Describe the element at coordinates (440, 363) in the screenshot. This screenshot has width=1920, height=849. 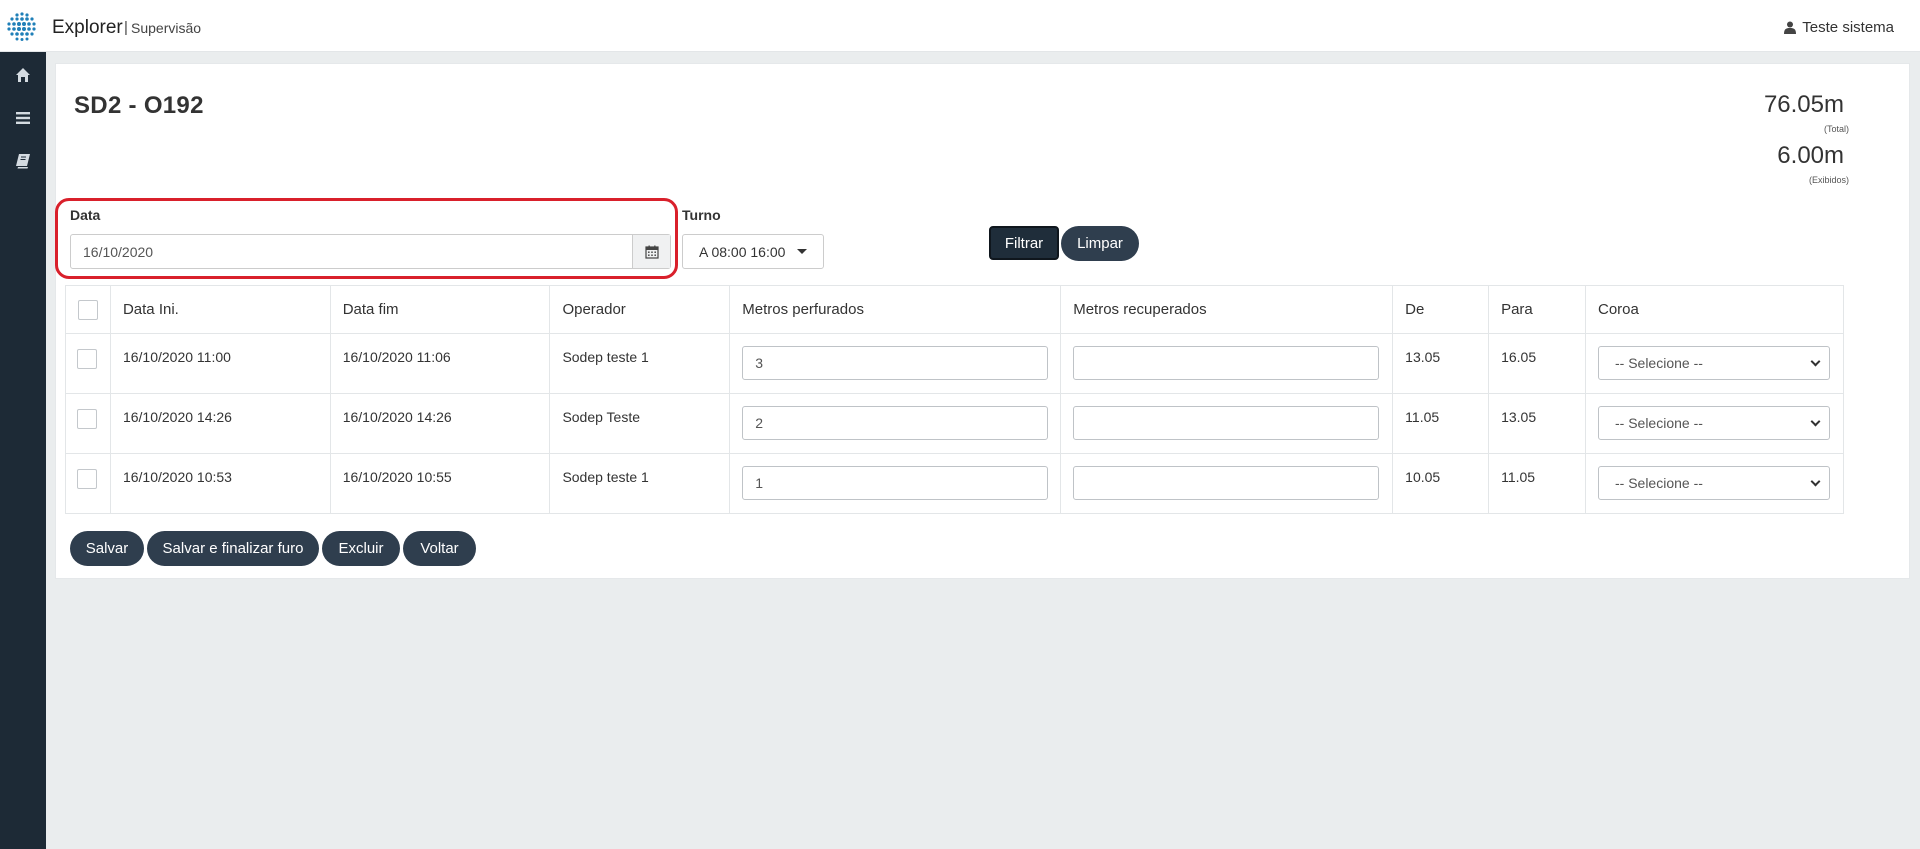
I see `cell-end: 16/10/2020 11:06` at that location.